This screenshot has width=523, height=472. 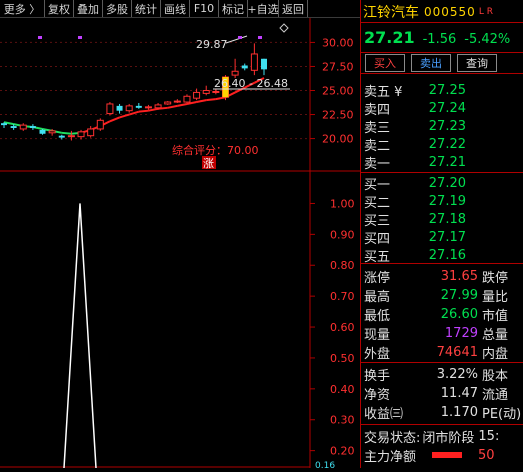 I want to click on main-net-bar, so click(x=447, y=455).